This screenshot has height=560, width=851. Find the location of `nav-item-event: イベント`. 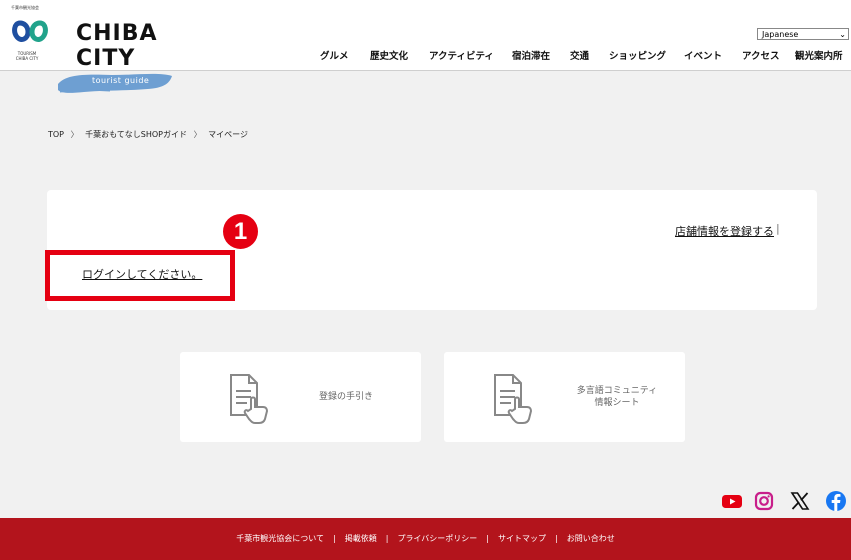

nav-item-event: イベント is located at coordinates (703, 55).